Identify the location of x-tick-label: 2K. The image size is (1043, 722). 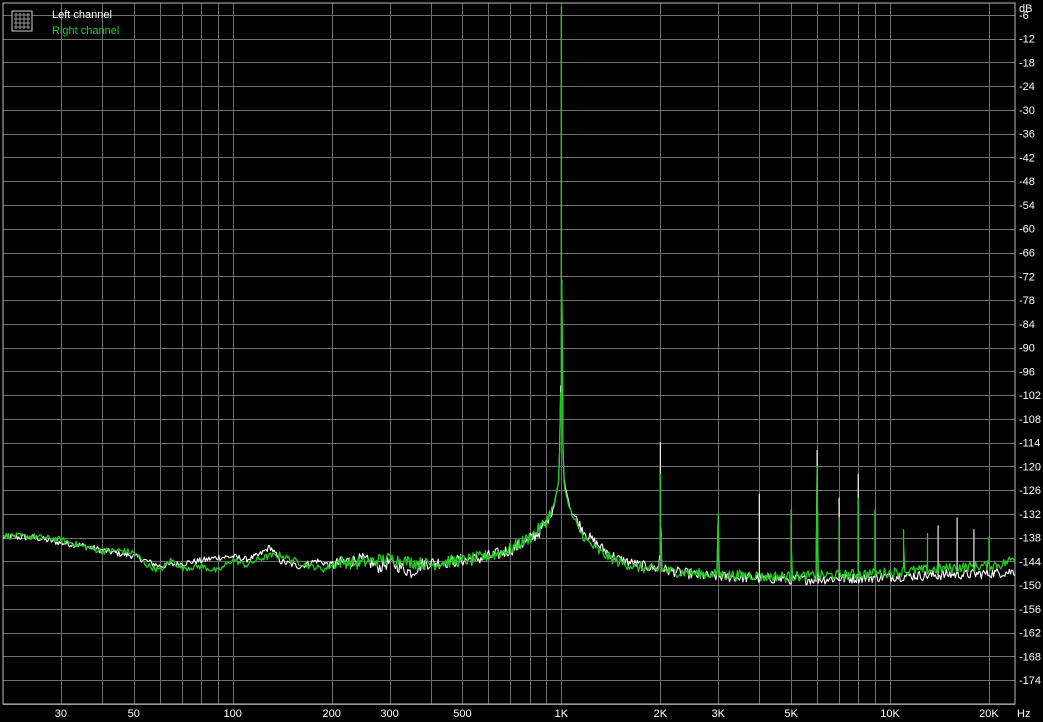
(661, 714).